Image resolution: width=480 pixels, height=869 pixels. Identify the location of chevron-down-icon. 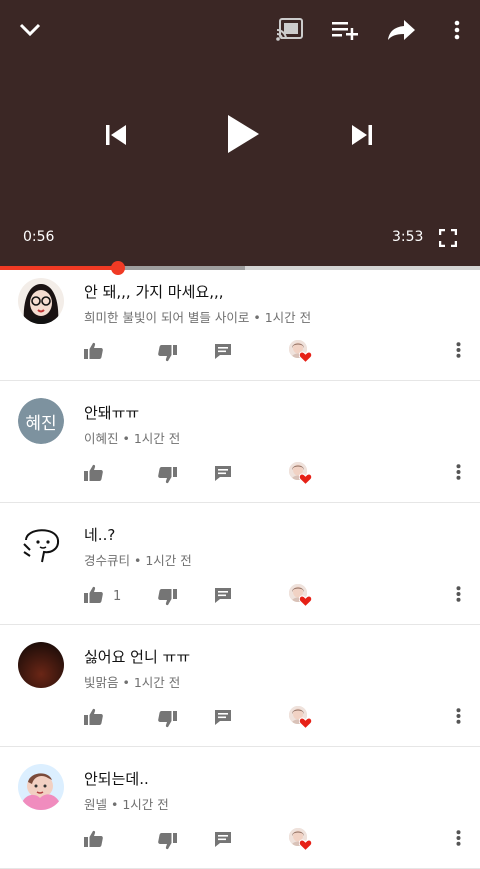
(30, 30).